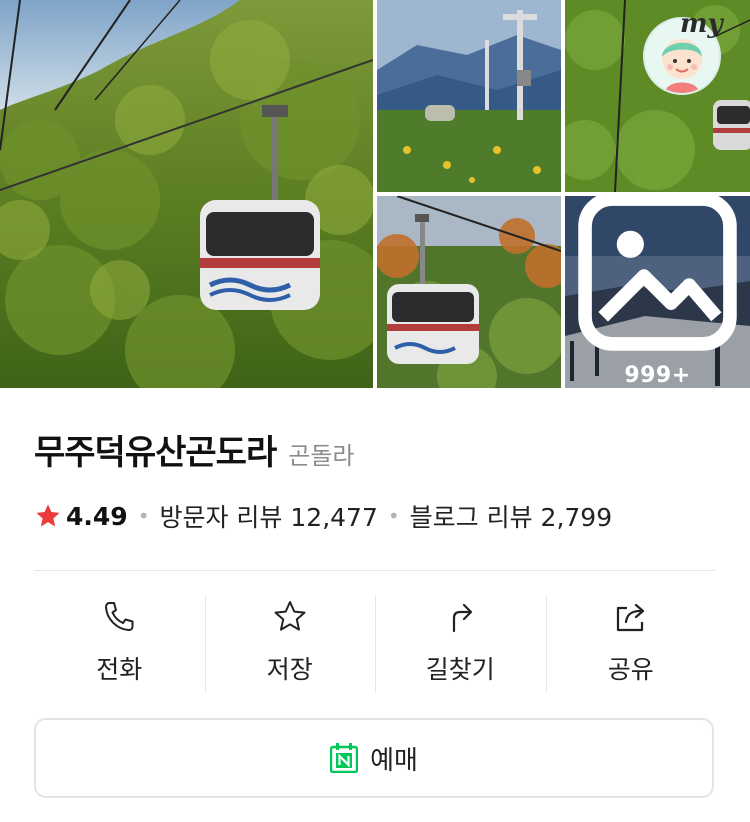 This screenshot has height=822, width=750. What do you see at coordinates (630, 617) in the screenshot?
I see `share-icon` at bounding box center [630, 617].